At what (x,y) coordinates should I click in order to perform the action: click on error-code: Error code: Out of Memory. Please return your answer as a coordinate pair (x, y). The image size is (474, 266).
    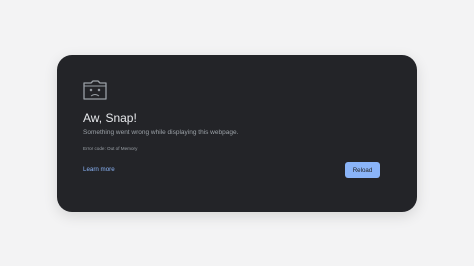
    Looking at the image, I should click on (110, 148).